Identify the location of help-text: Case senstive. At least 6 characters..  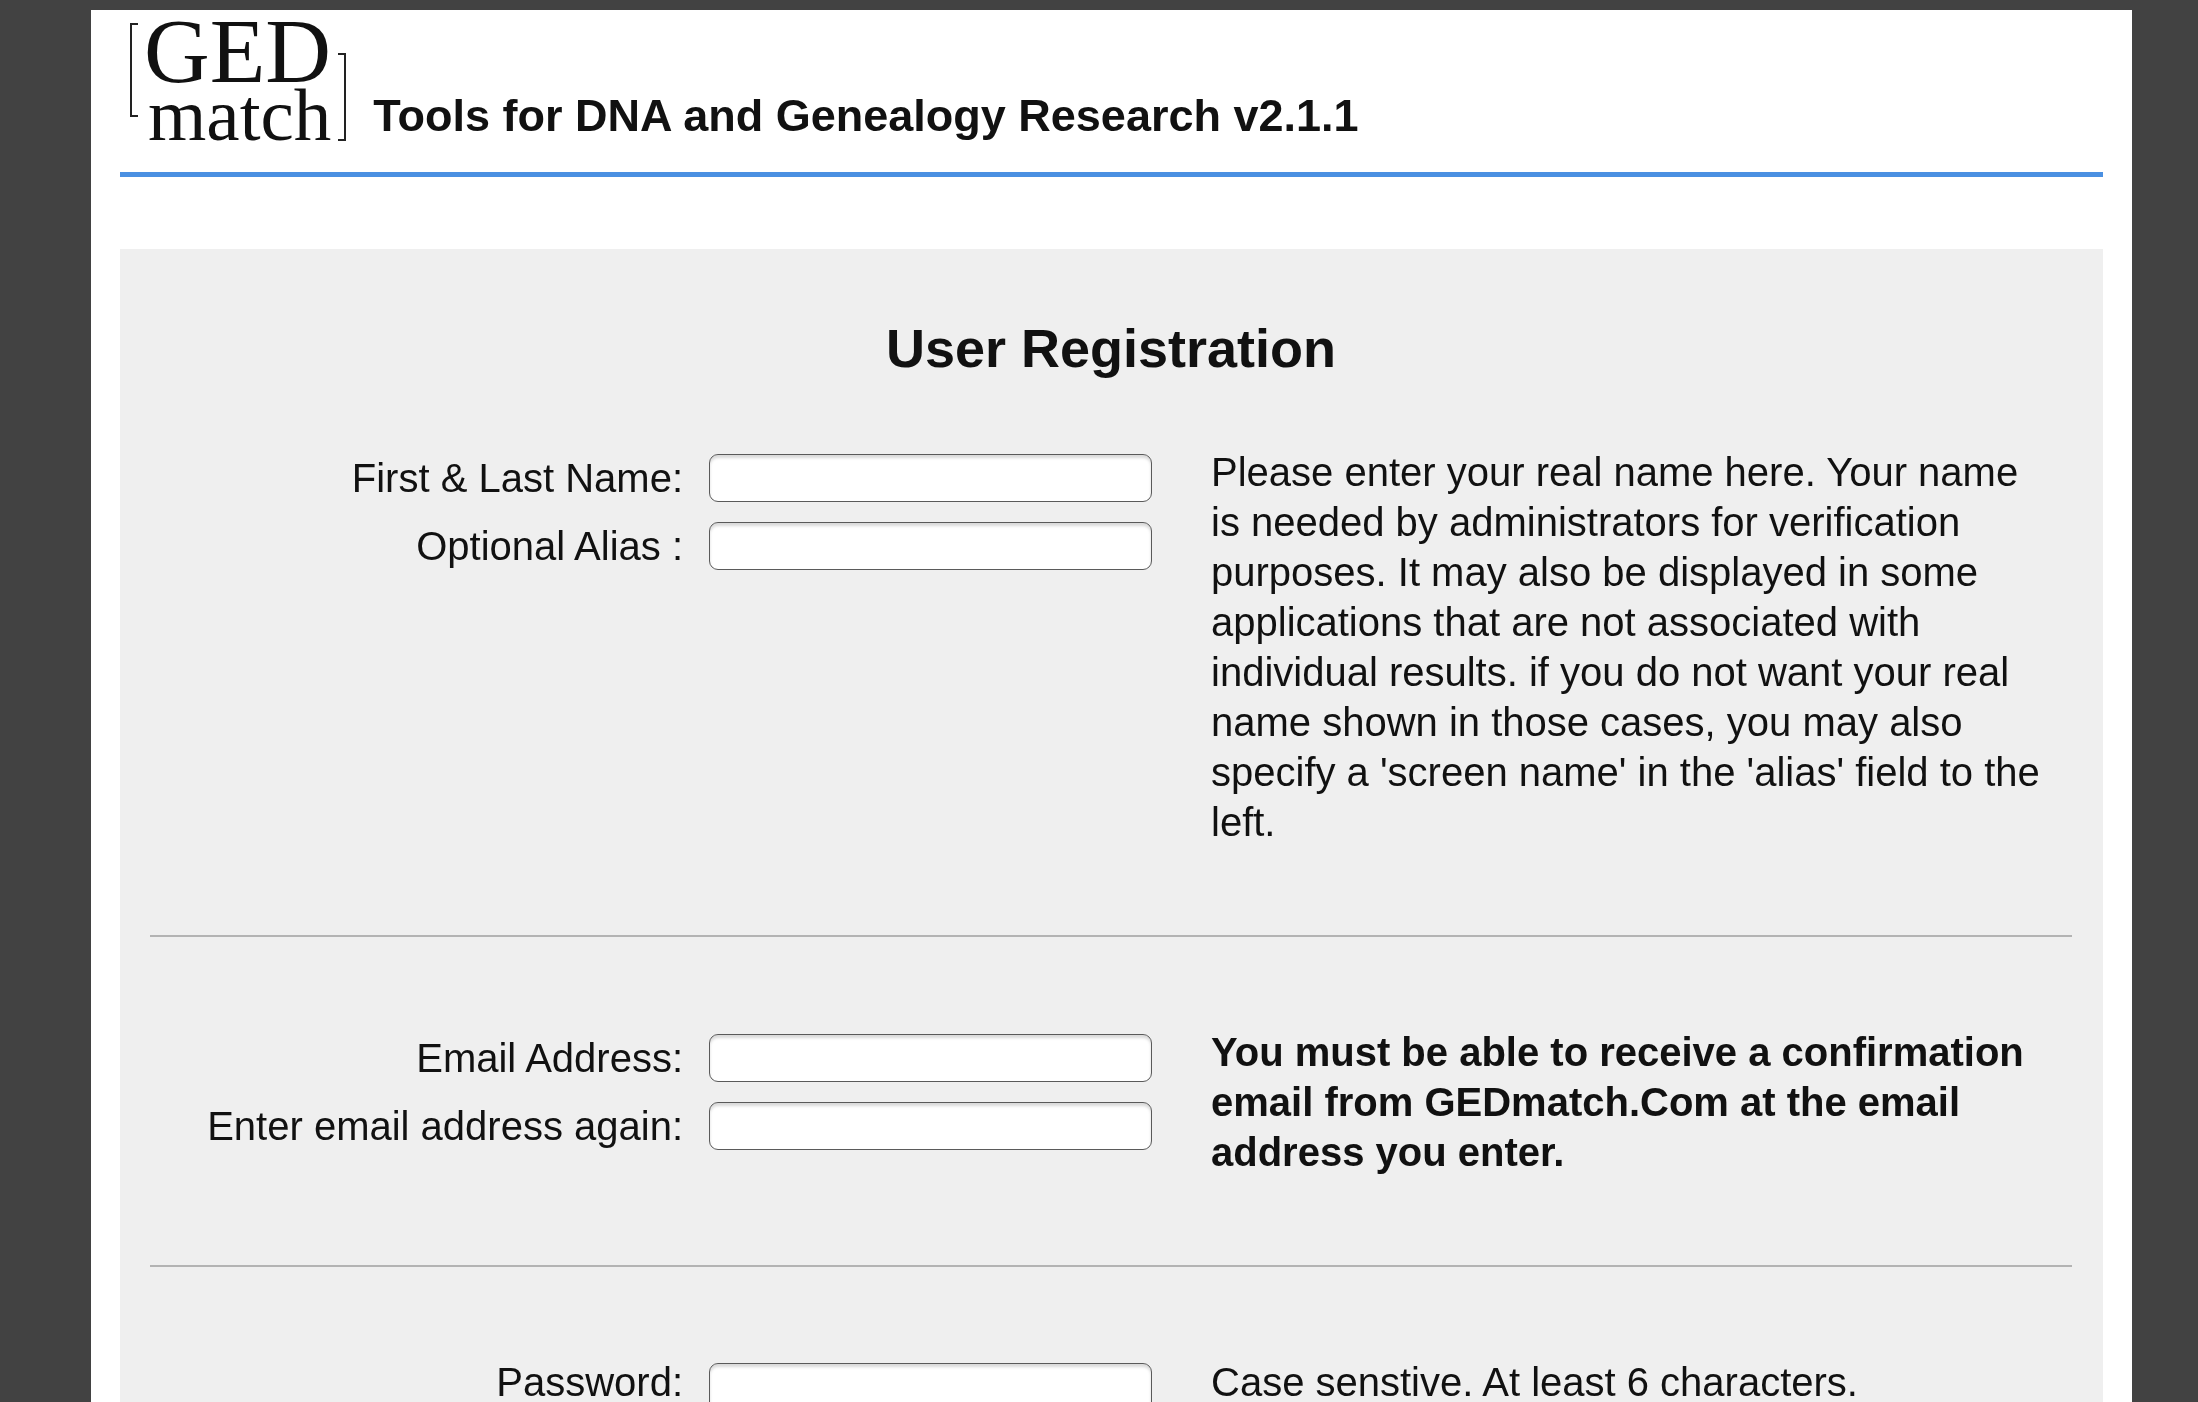
(1535, 1380).